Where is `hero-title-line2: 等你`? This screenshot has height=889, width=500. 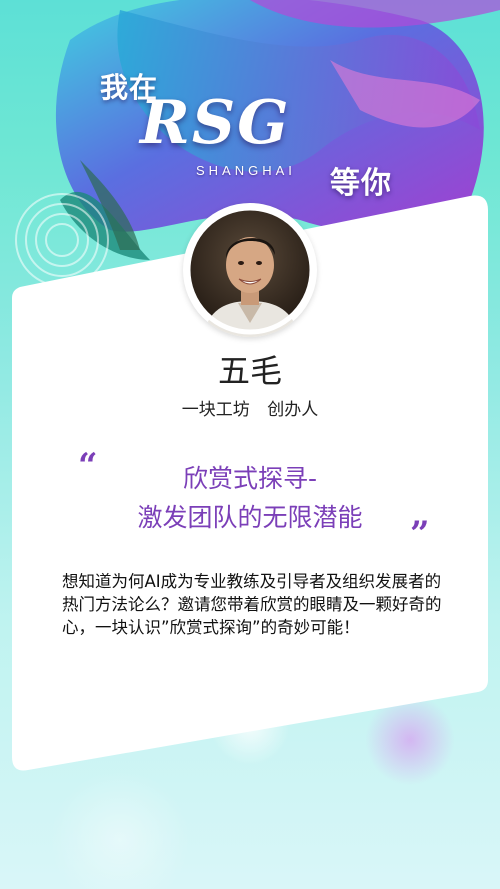
hero-title-line2: 等你 is located at coordinates (361, 183).